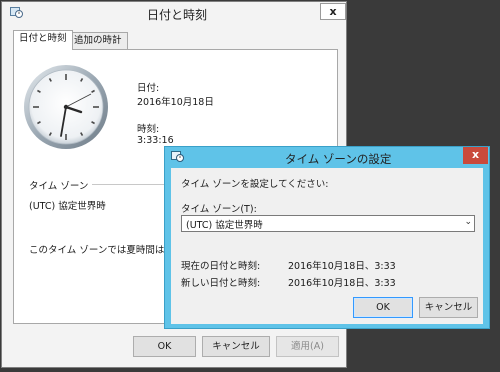 Image resolution: width=500 pixels, height=372 pixels. What do you see at coordinates (383, 307) in the screenshot?
I see `tz-ok-button: OK` at bounding box center [383, 307].